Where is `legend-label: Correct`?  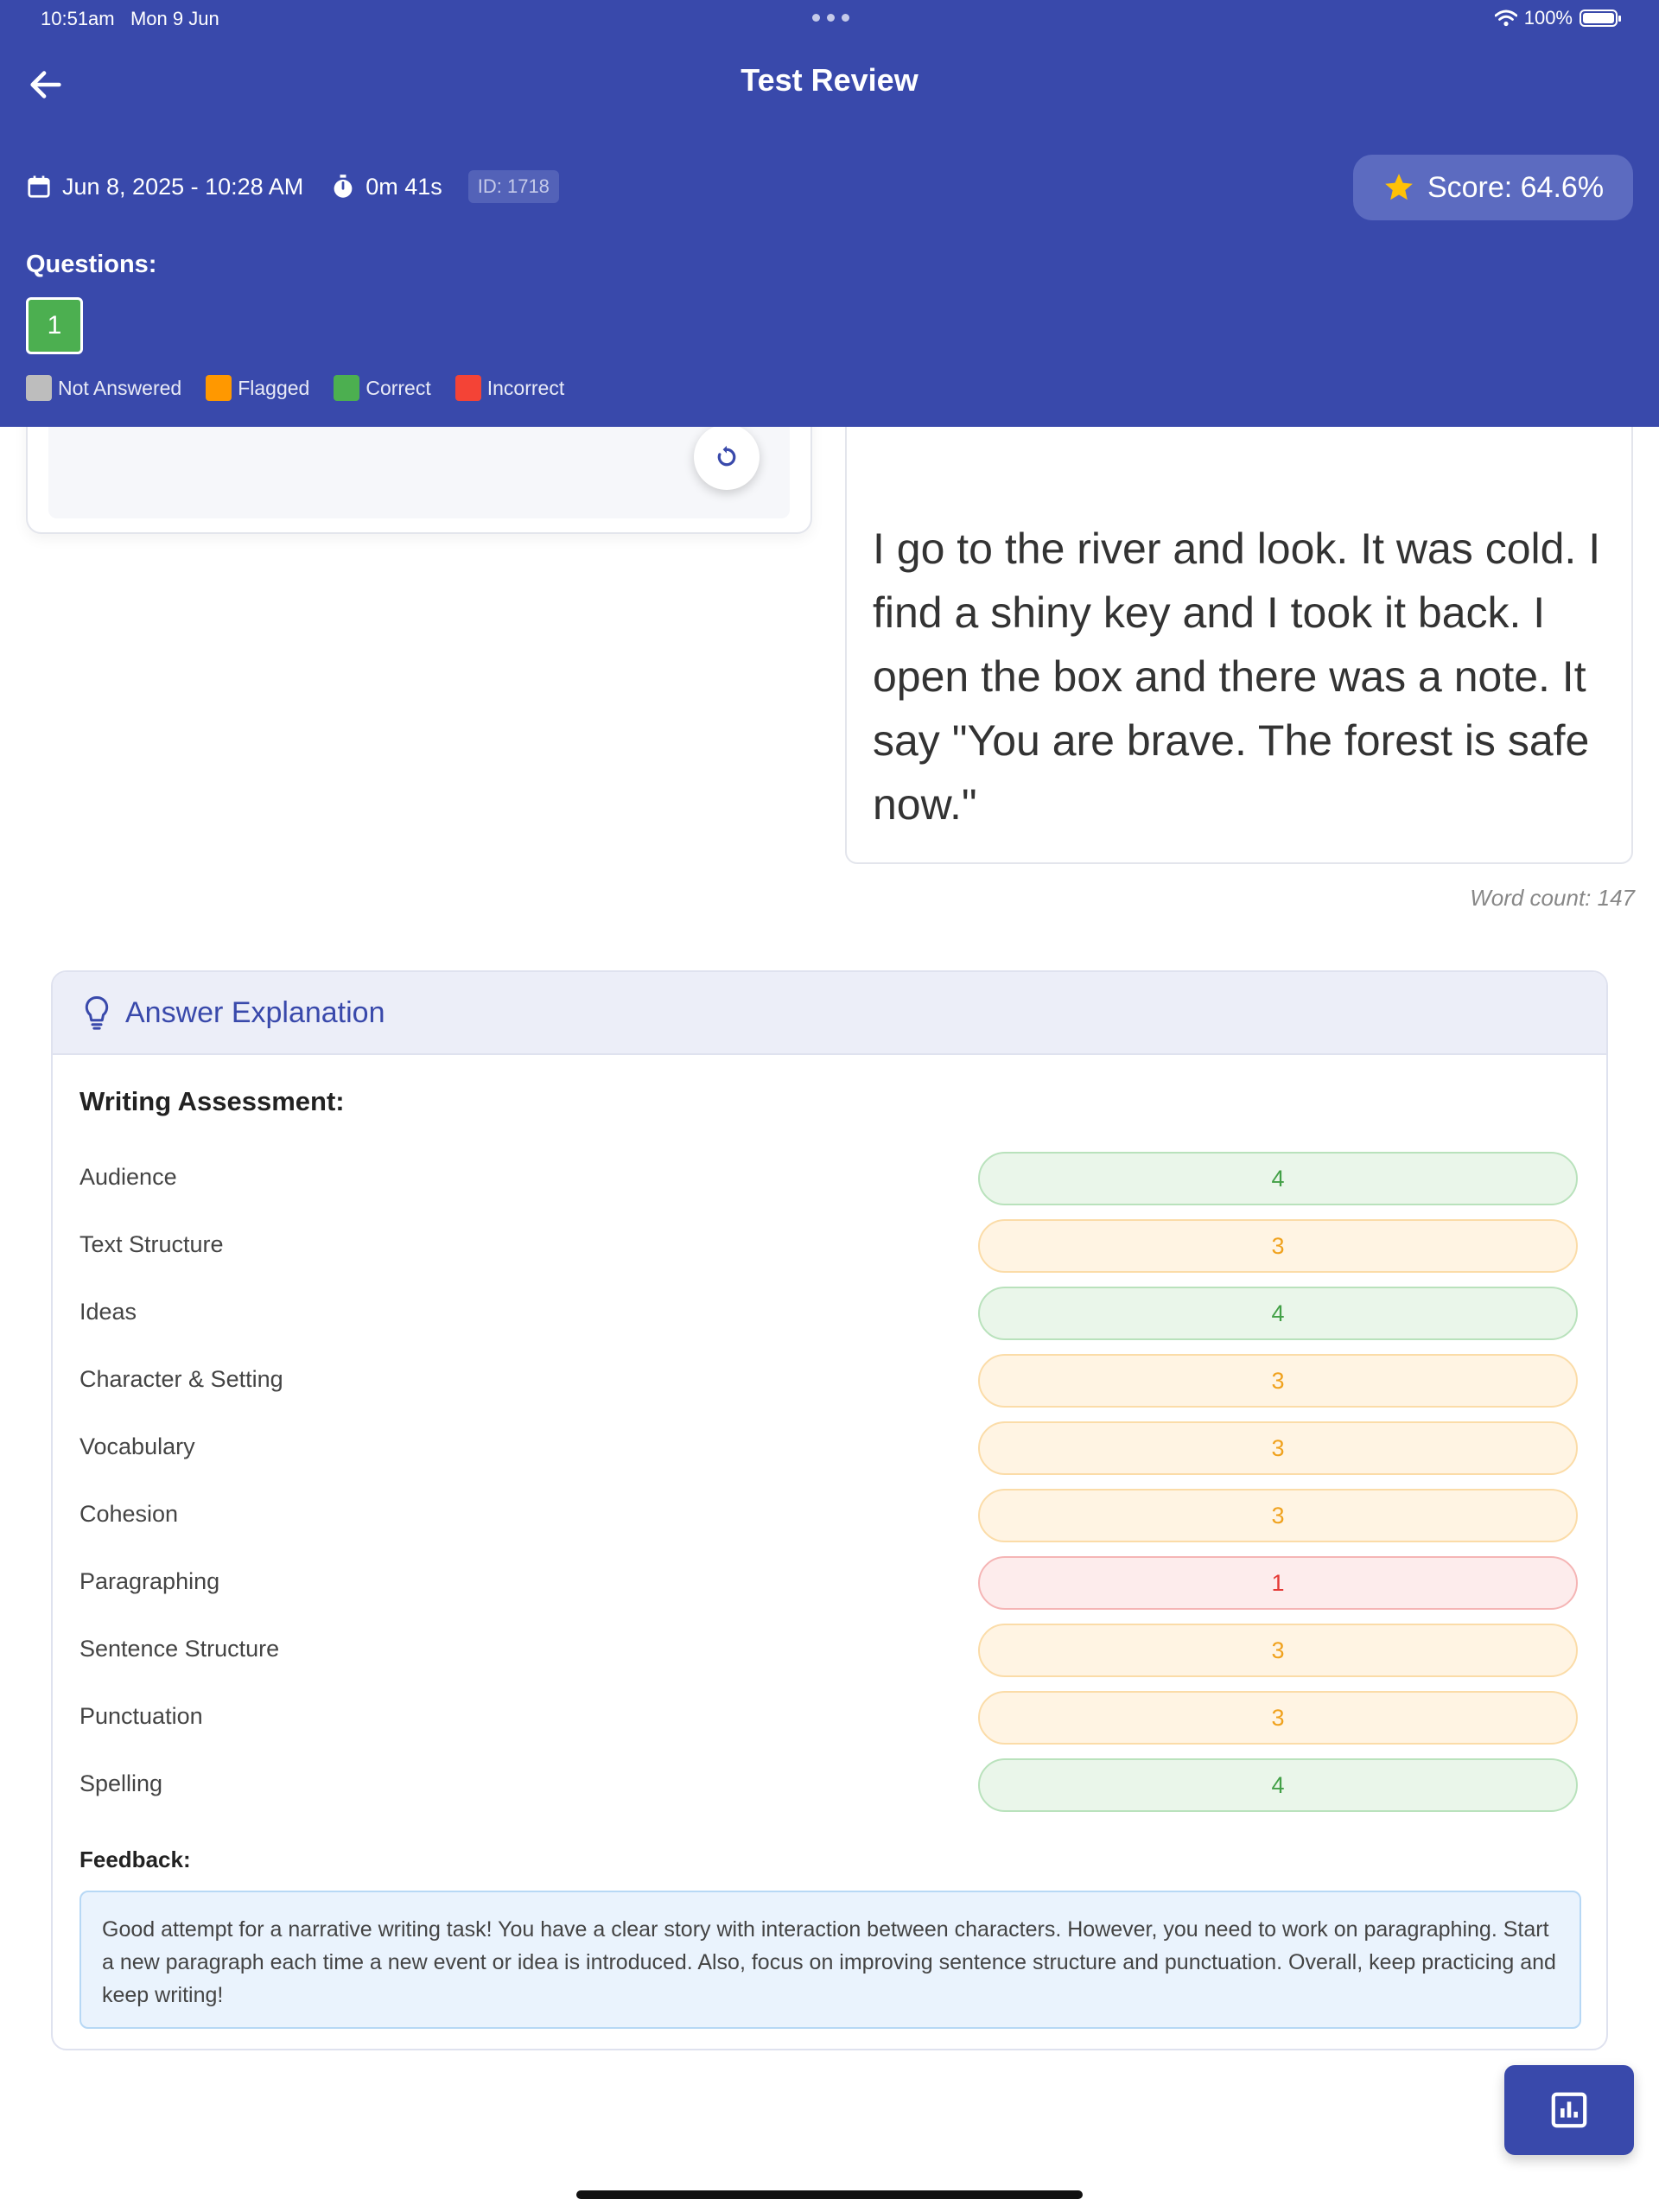 legend-label: Correct is located at coordinates (398, 387).